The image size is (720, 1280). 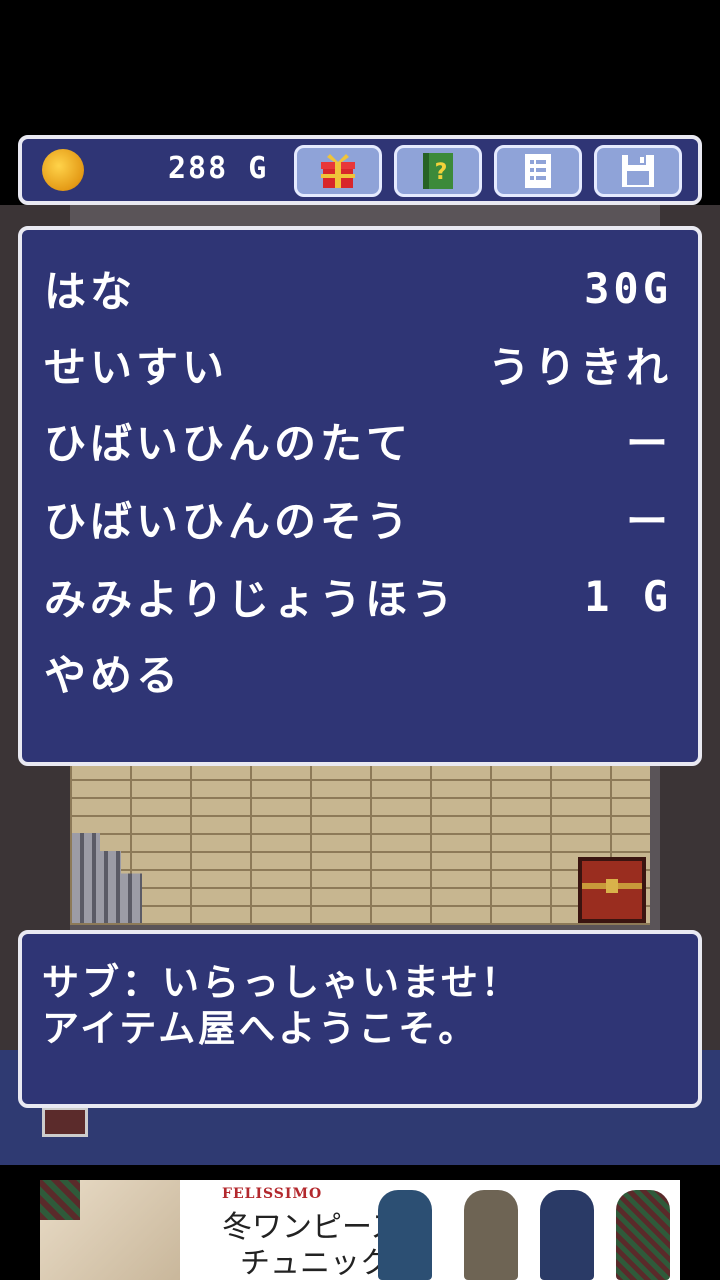 I want to click on menu-item-label: やめる, so click(x=113, y=675).